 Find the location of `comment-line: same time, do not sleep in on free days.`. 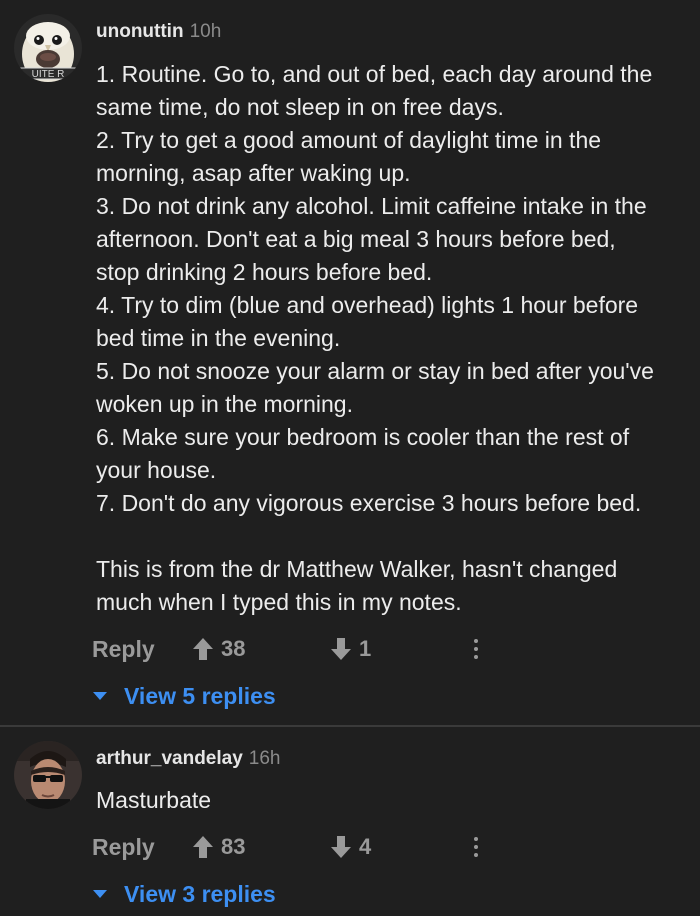

comment-line: same time, do not sleep in on free days. is located at coordinates (300, 107).